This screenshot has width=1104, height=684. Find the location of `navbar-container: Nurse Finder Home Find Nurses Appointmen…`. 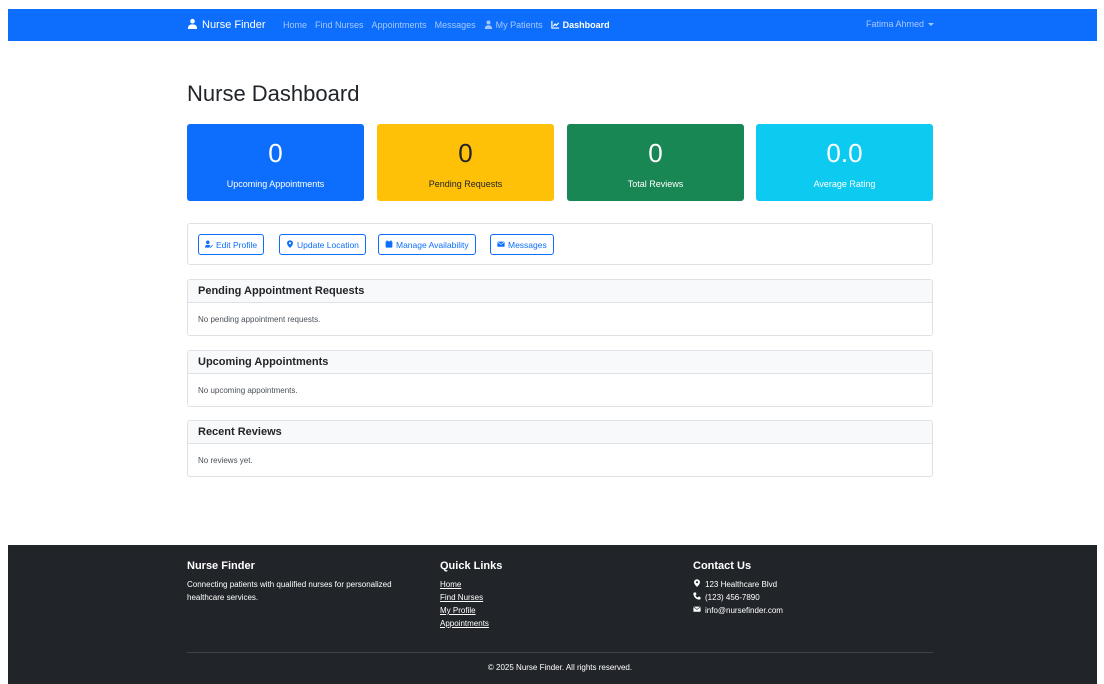

navbar-container: Nurse Finder Home Find Nurses Appointmen… is located at coordinates (560, 25).